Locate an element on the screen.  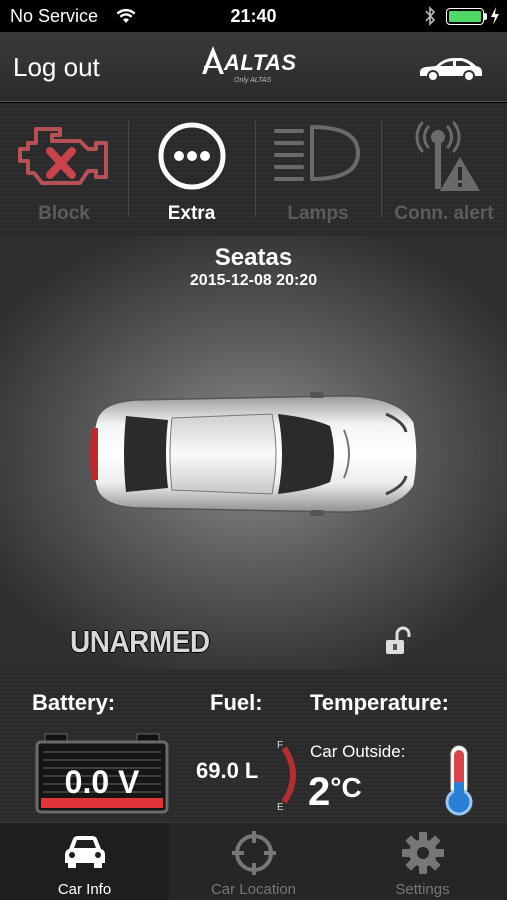
app-header: Log out ALTAS Only ALTAS is located at coordinates (253, 67).